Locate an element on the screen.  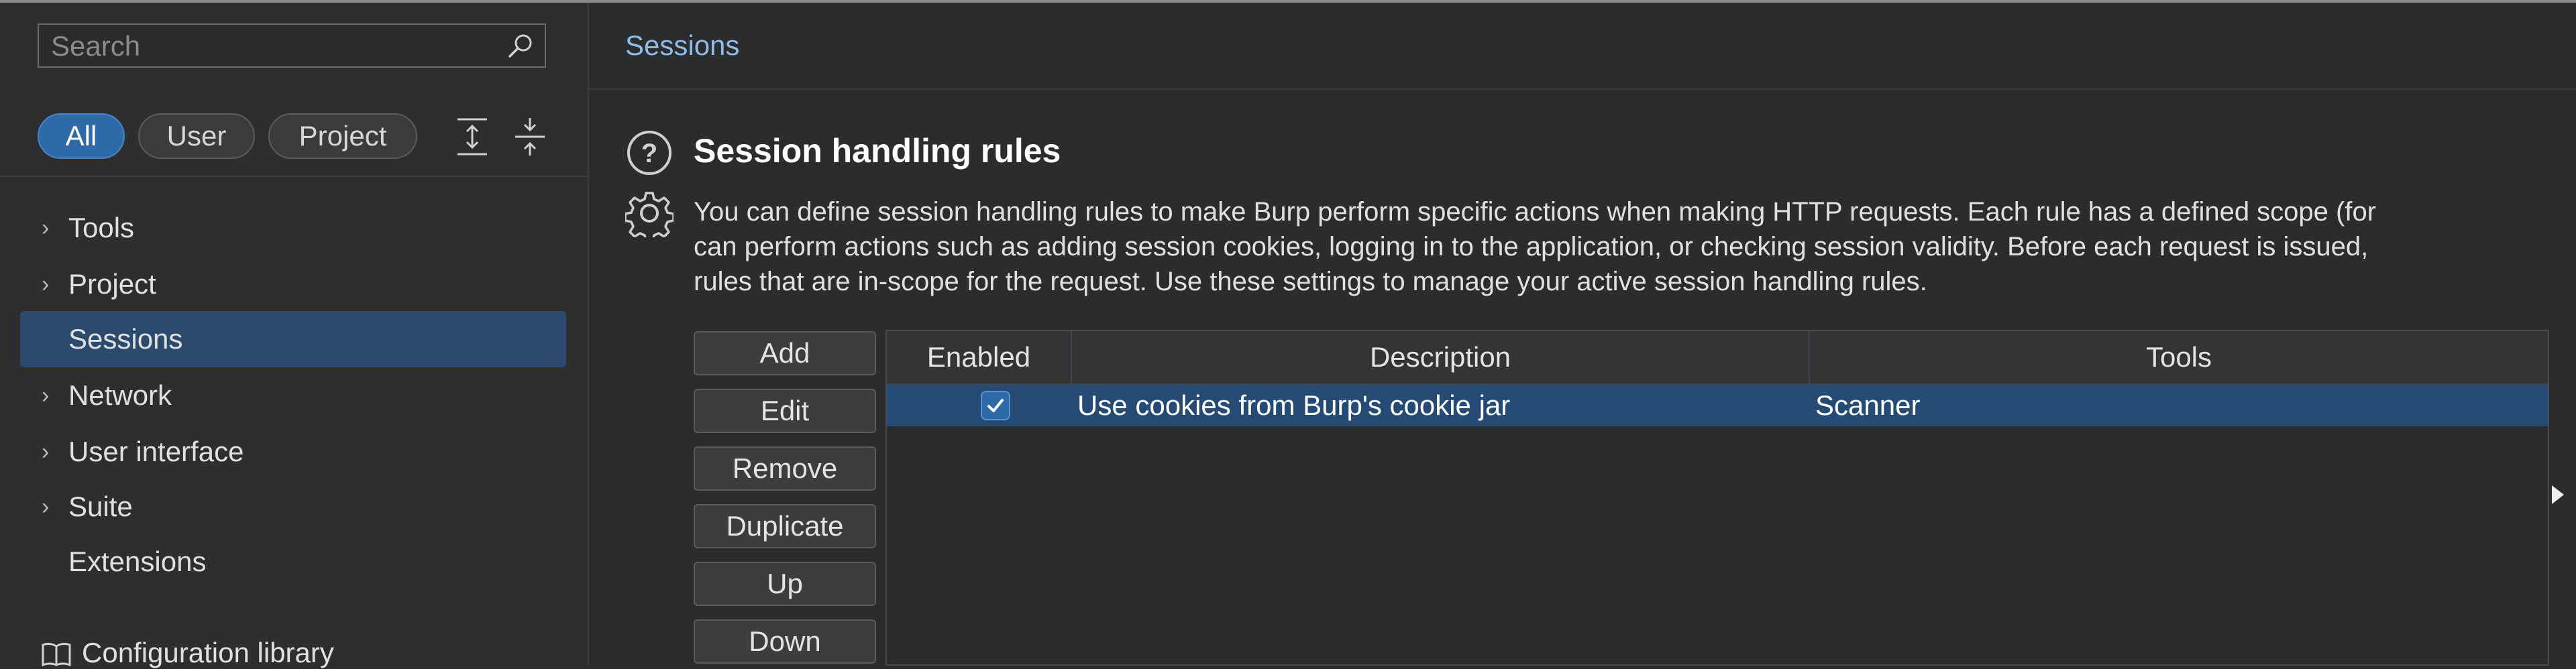
sidebar-item-network: › Network is located at coordinates (293, 395).